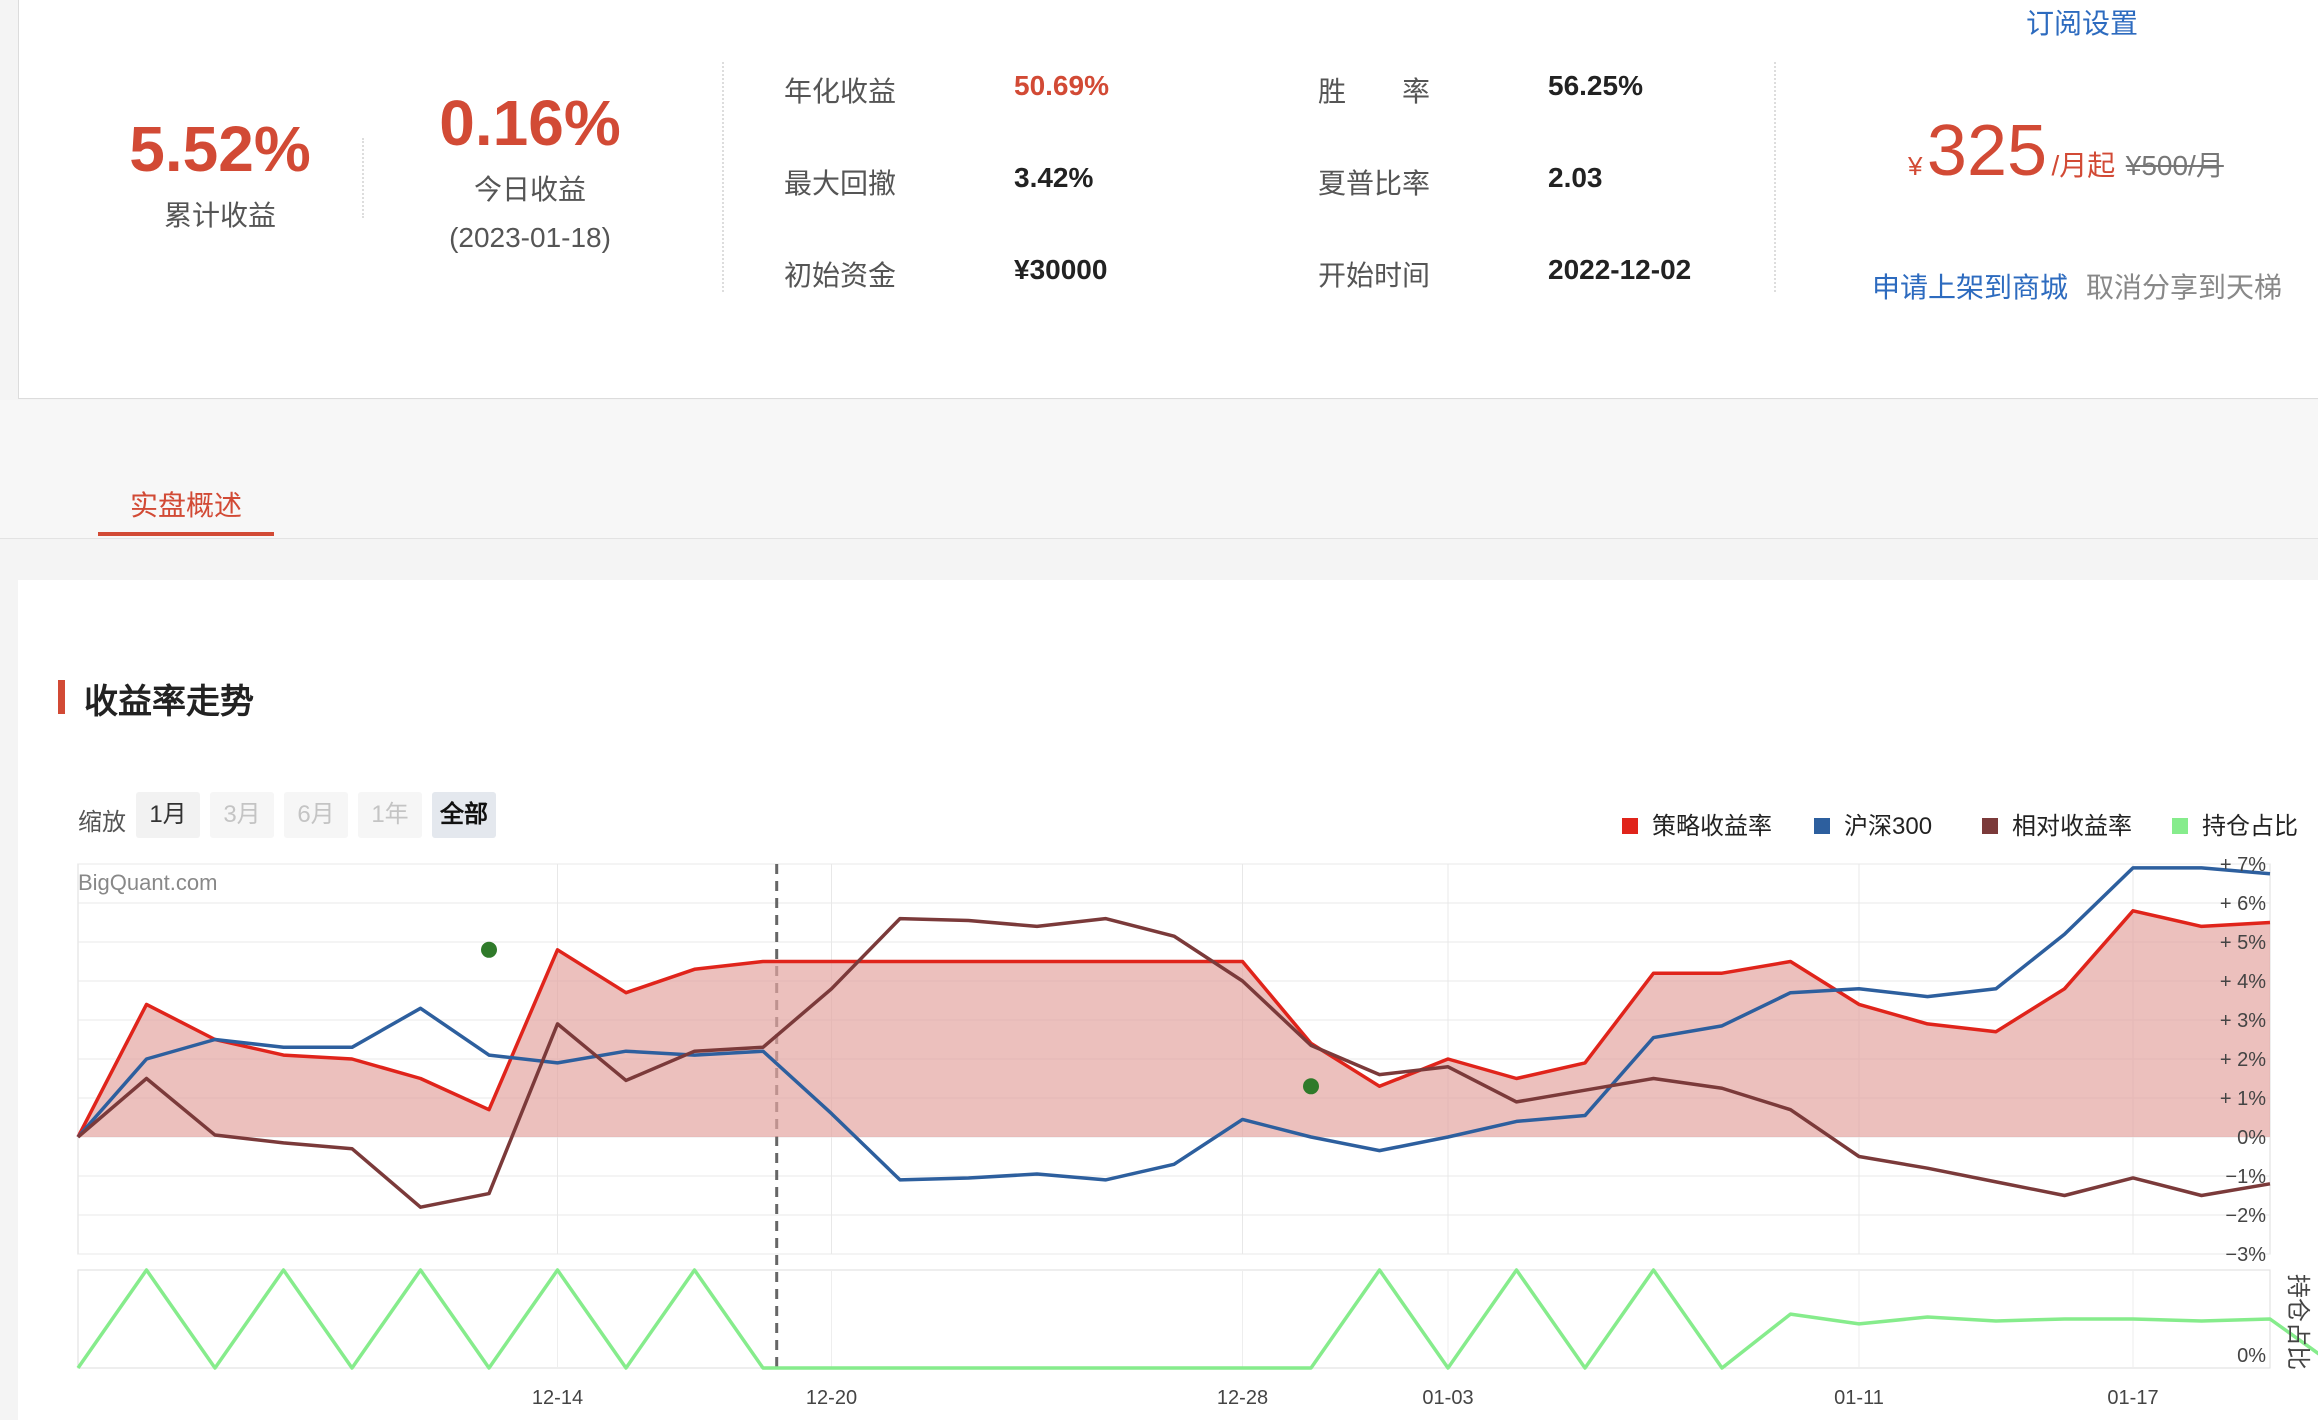  Describe the element at coordinates (2243, 1021) in the screenshot. I see `y-tick-label: + 3%` at that location.